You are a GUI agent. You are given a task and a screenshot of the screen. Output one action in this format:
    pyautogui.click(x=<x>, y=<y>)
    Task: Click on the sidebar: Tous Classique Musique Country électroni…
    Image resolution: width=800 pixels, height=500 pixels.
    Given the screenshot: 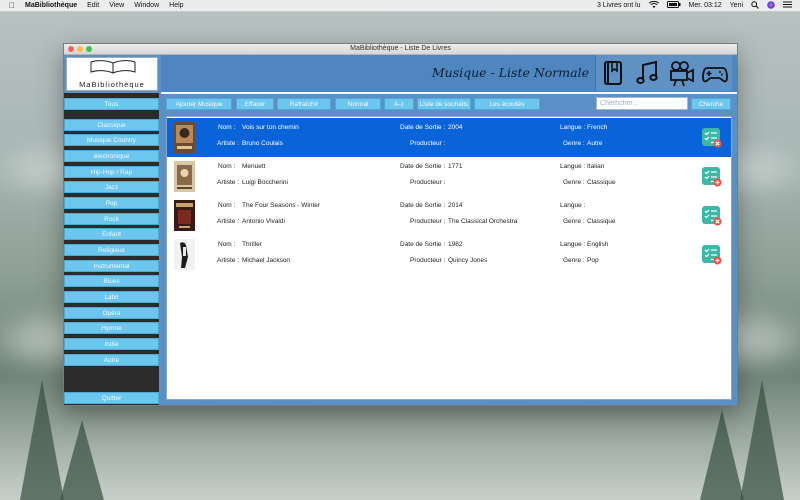 What is the action you would take?
    pyautogui.click(x=111, y=249)
    